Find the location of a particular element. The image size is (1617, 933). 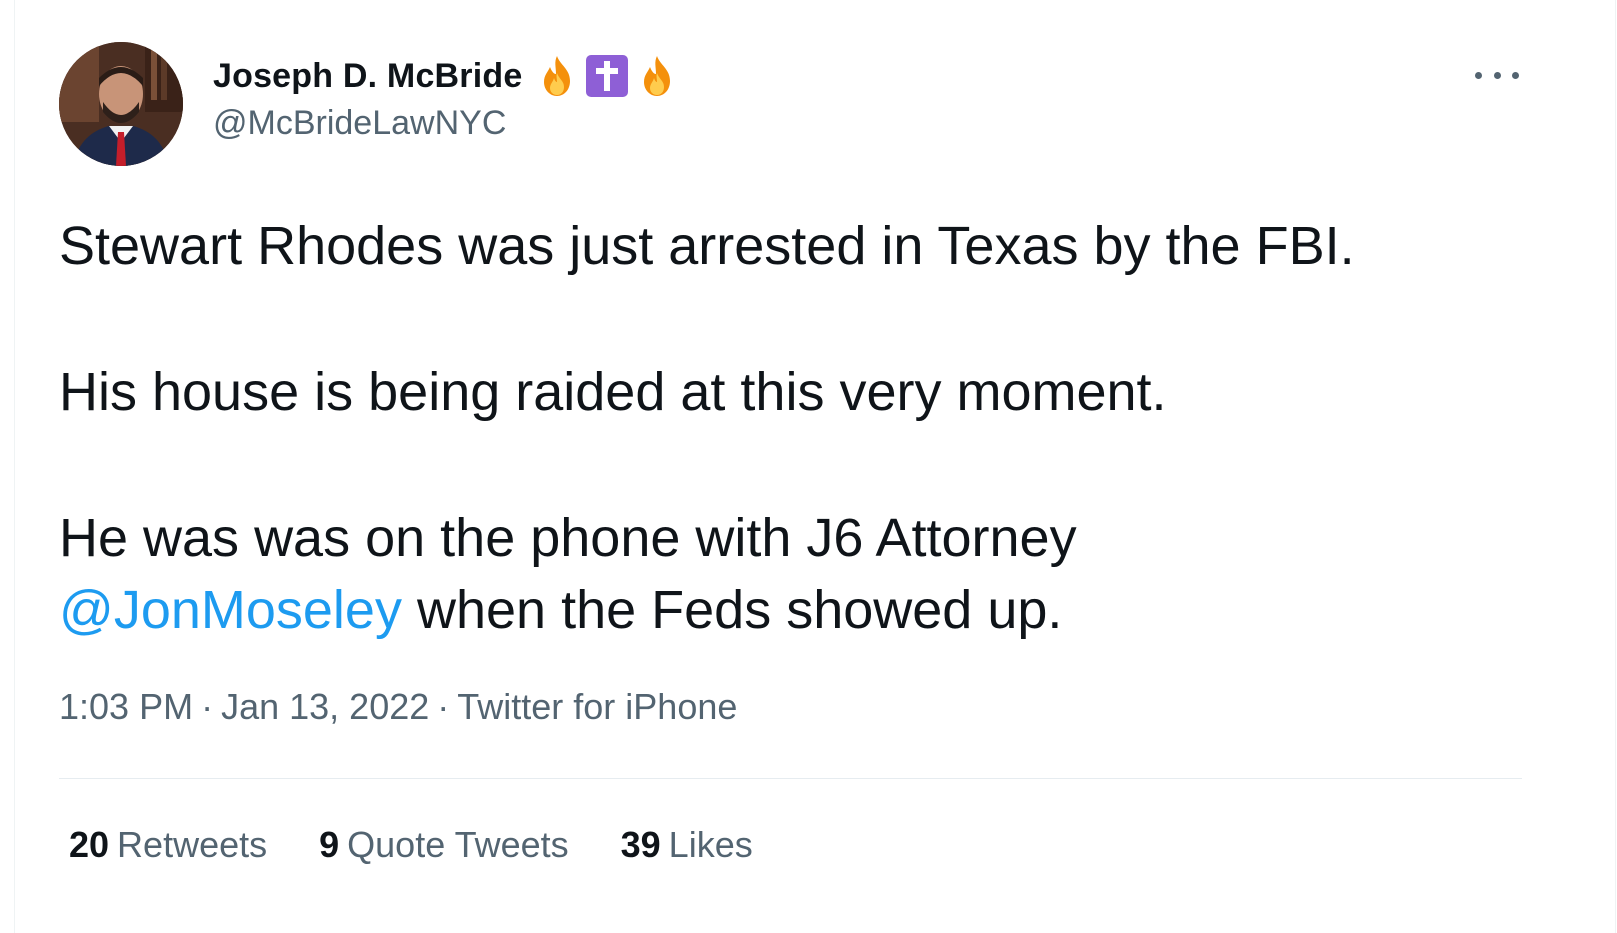

name-emoji-badges is located at coordinates (607, 76).